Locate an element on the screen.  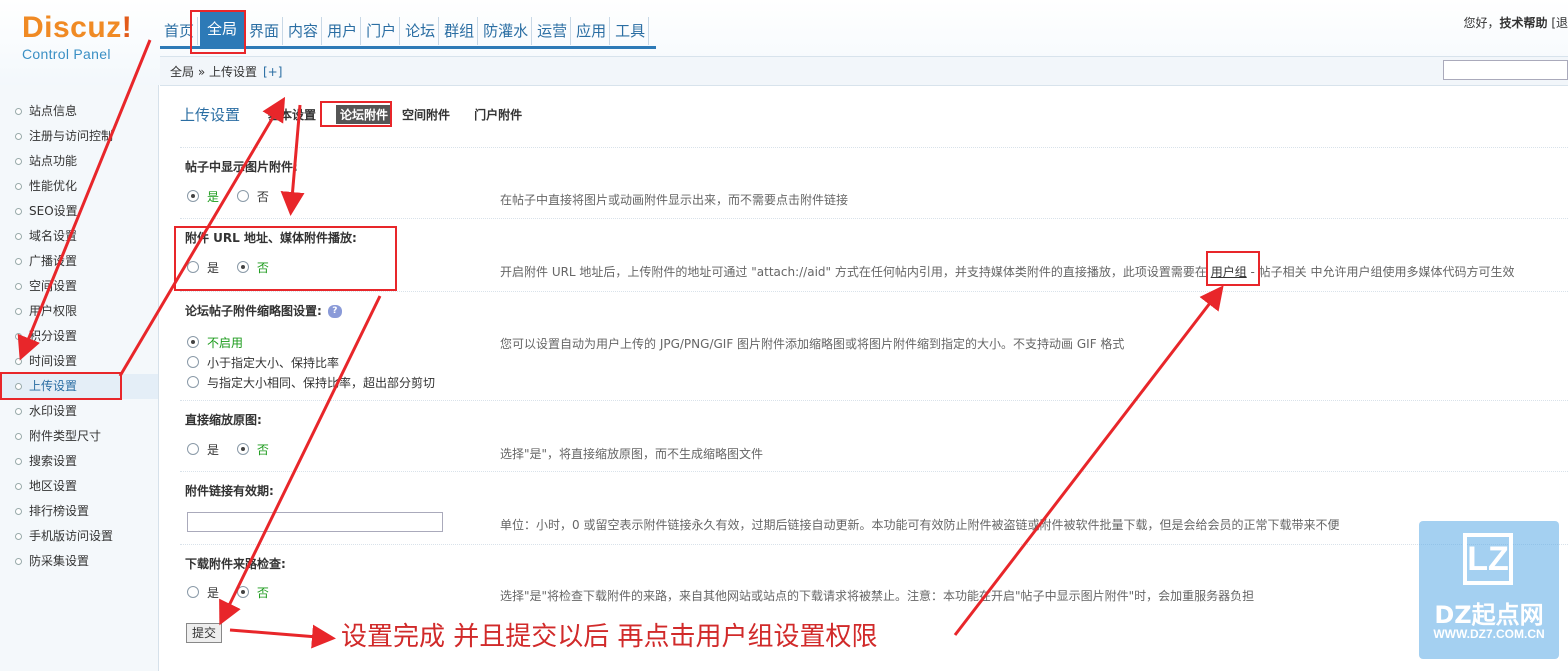
topnav-users: 用户 is located at coordinates (343, 31).